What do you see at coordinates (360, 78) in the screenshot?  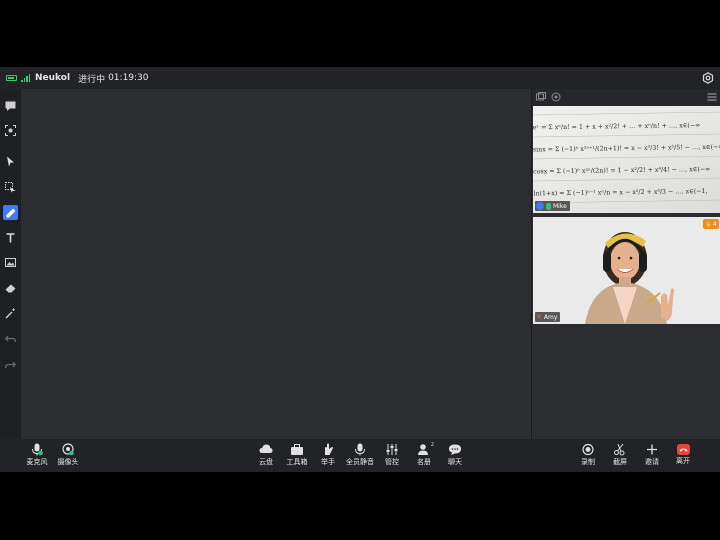 I see `top-status-bar: Neukol 进行中 01:19:30` at bounding box center [360, 78].